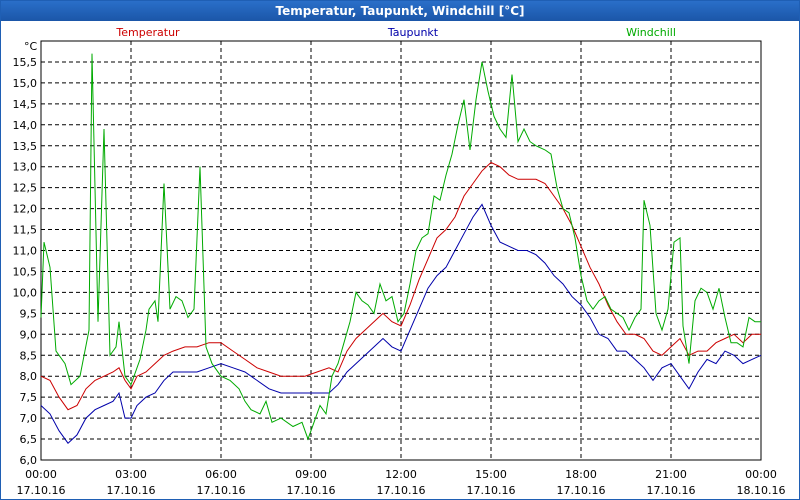 The image size is (800, 500). What do you see at coordinates (221, 474) in the screenshot?
I see `x-tick-time: 06:00` at bounding box center [221, 474].